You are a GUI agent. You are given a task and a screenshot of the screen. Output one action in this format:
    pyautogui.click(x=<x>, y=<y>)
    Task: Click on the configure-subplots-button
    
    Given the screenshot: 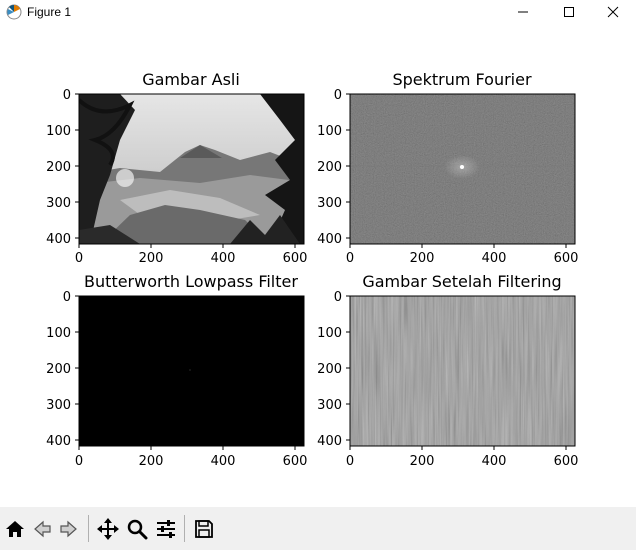 What is the action you would take?
    pyautogui.click(x=166, y=529)
    